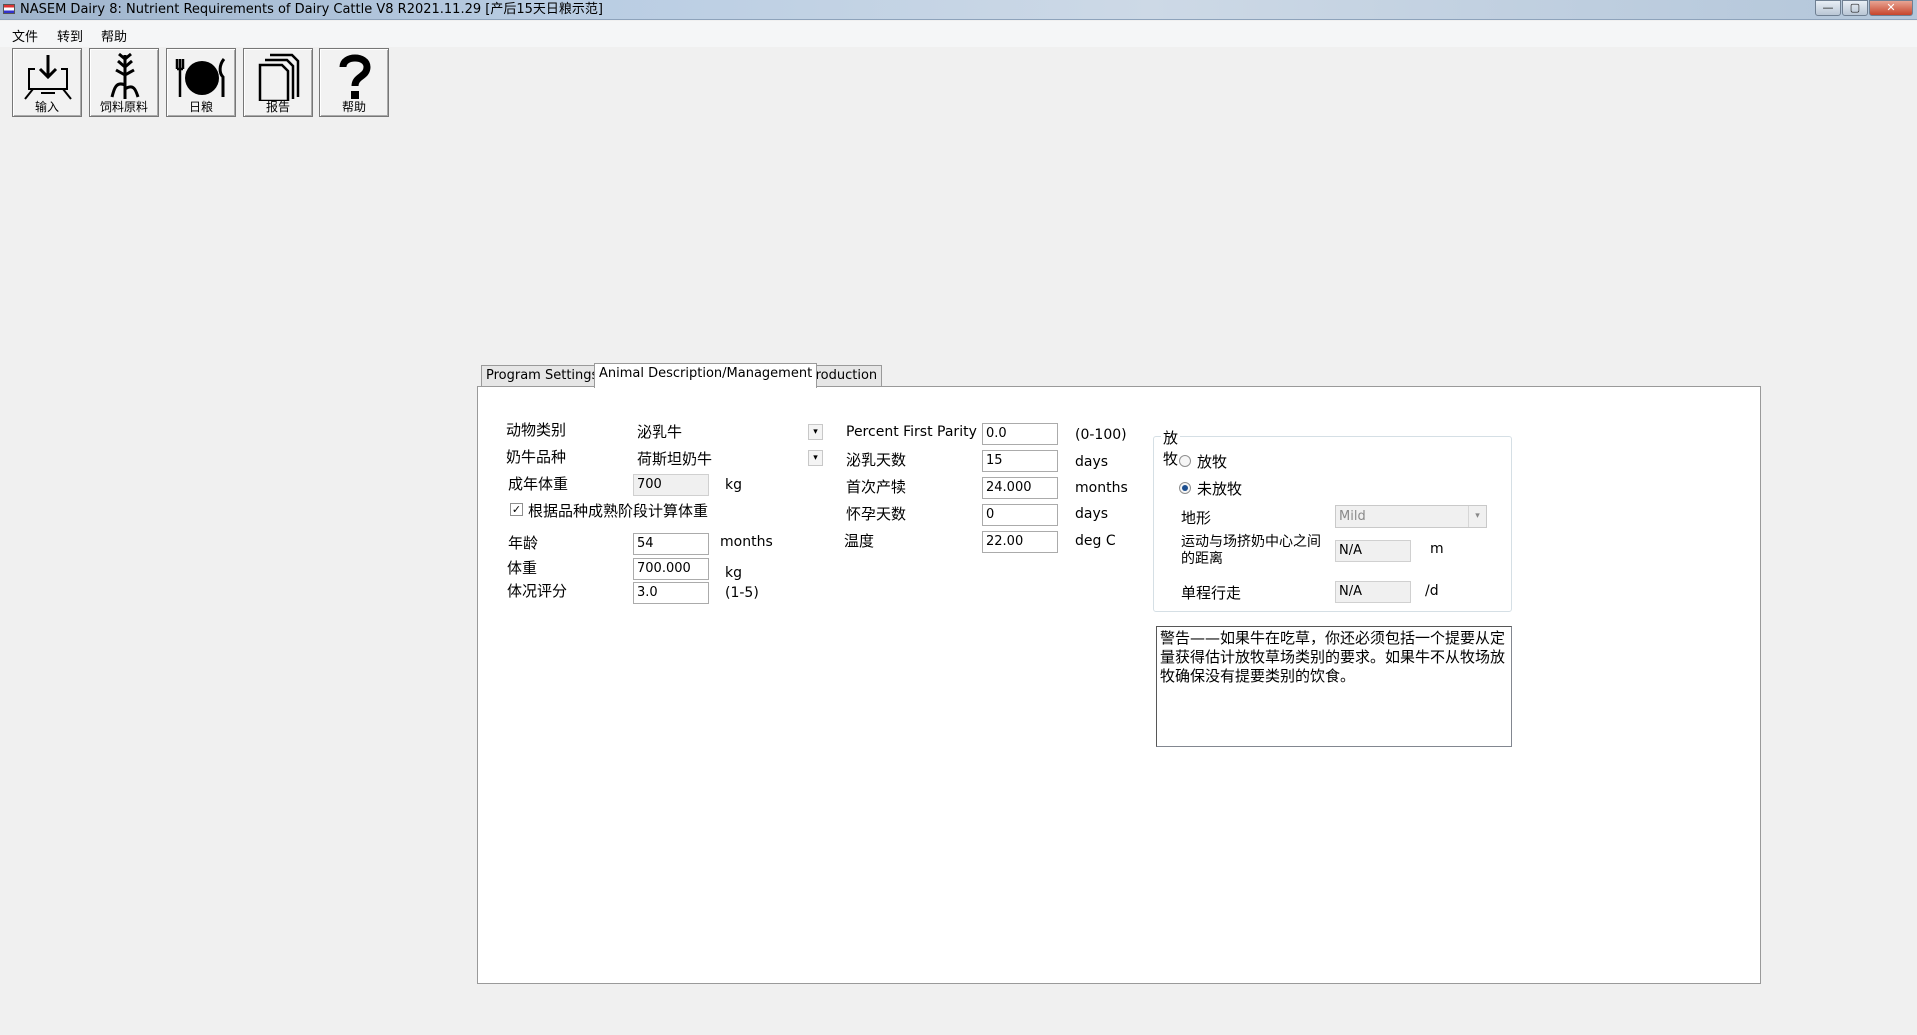 The width and height of the screenshot is (1917, 1035). Describe the element at coordinates (1251, 550) in the screenshot. I see `distance-label: 运动与场挤奶中心之间的距离` at that location.